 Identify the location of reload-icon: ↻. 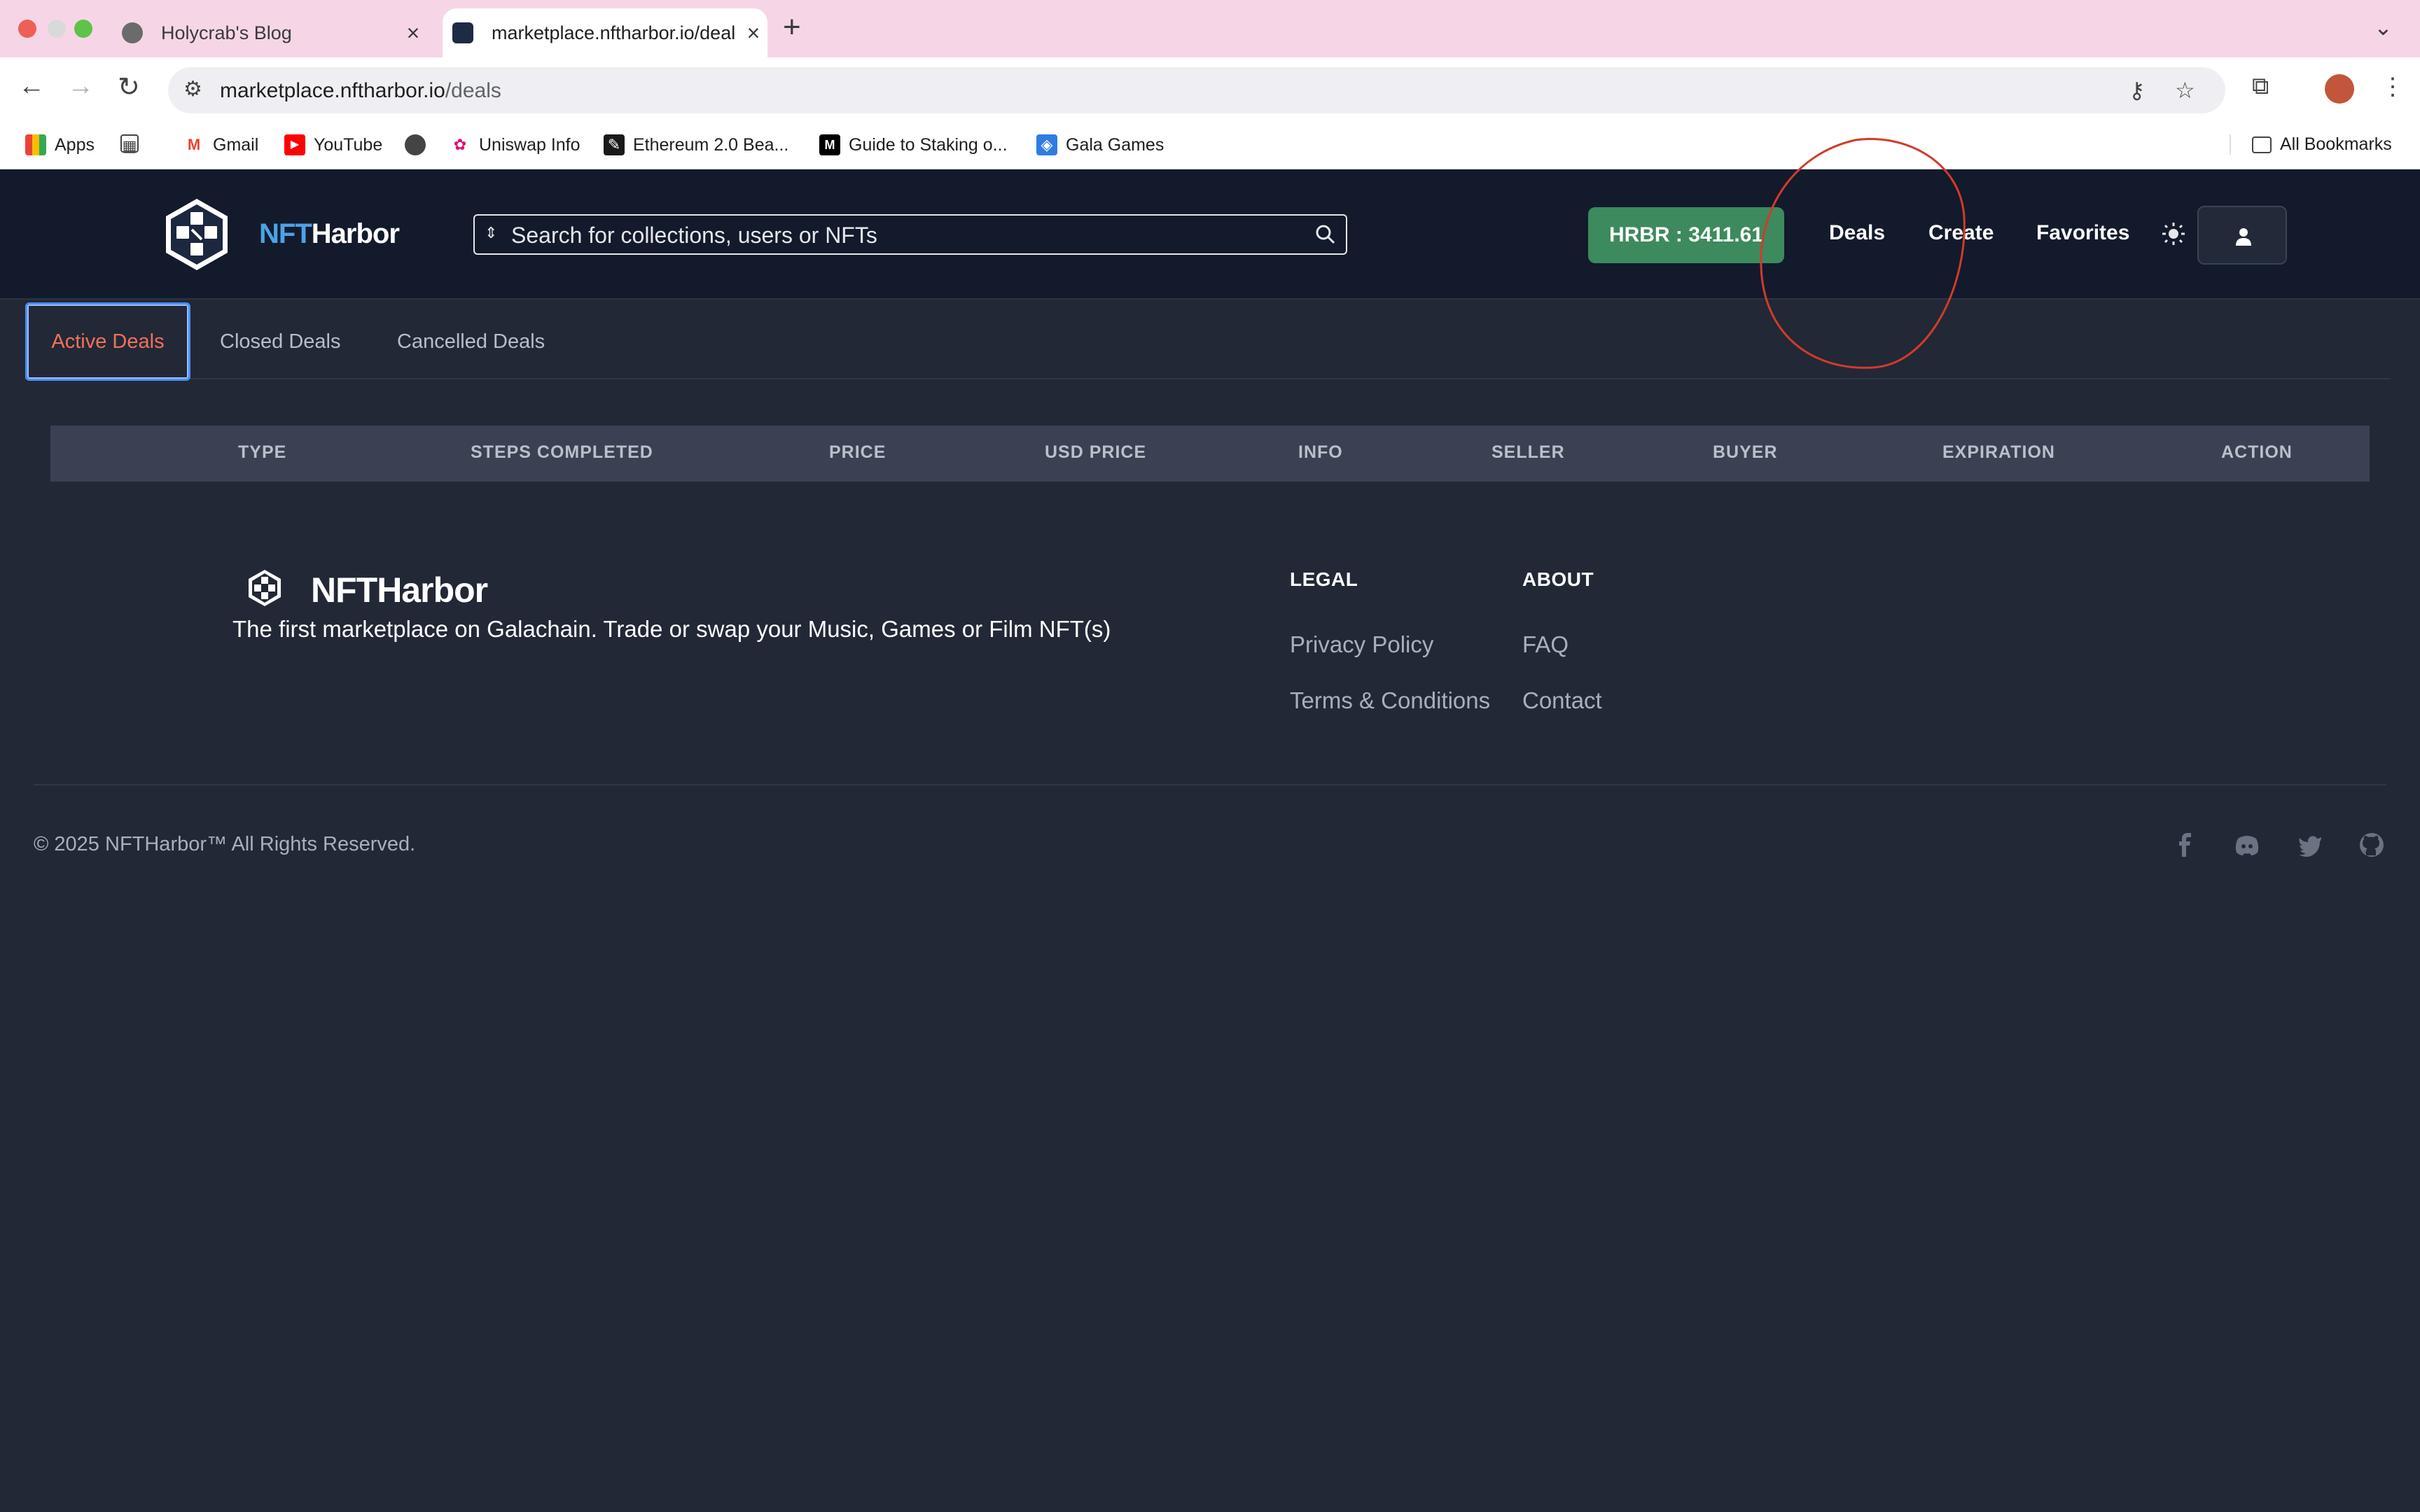
(129, 87).